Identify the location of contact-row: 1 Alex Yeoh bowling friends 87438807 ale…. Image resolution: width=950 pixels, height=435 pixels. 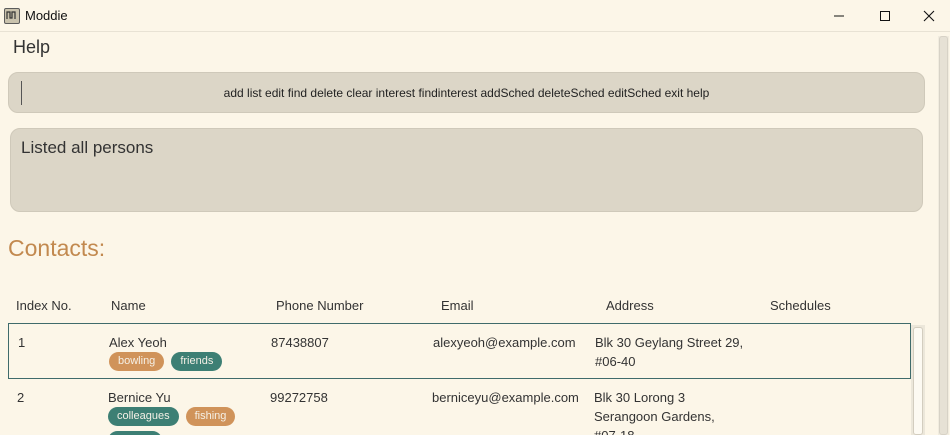
(459, 351).